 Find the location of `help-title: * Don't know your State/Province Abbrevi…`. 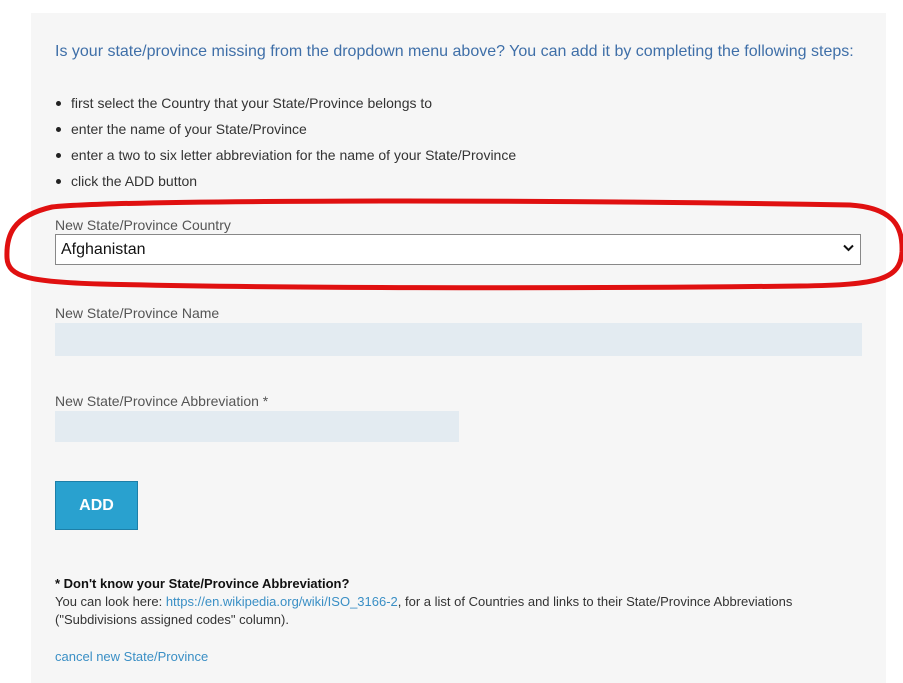

help-title: * Don't know your State/Province Abbrevi… is located at coordinates (202, 583).